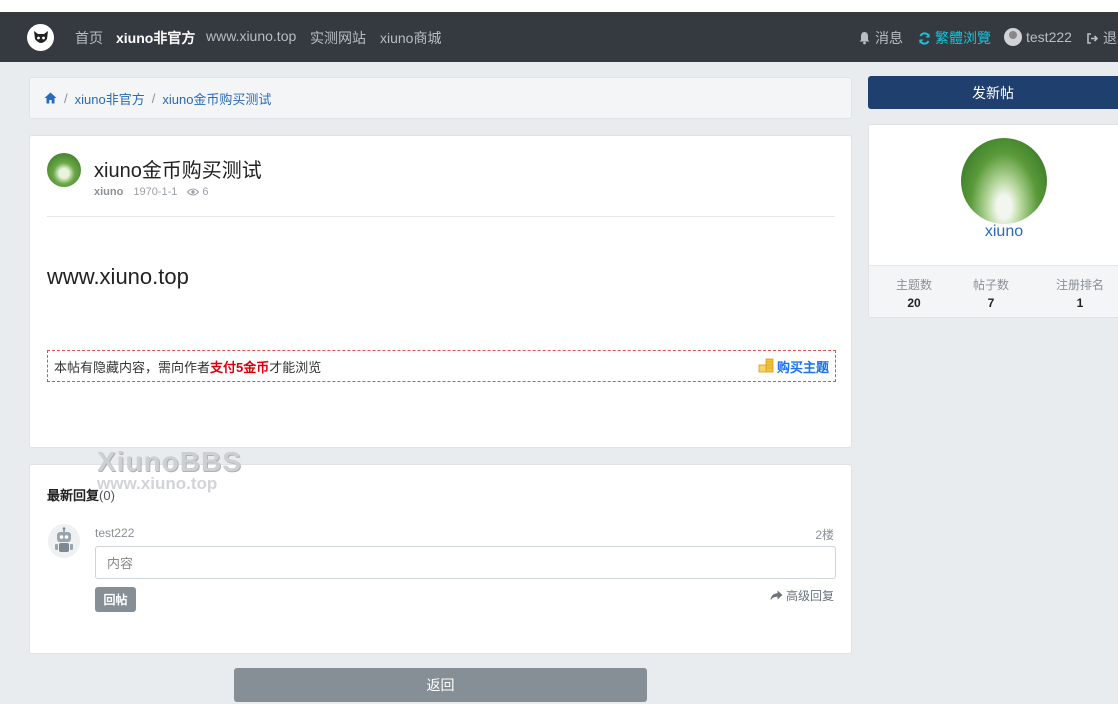  Describe the element at coordinates (1004, 181) in the screenshot. I see `author-large-avatar` at that location.